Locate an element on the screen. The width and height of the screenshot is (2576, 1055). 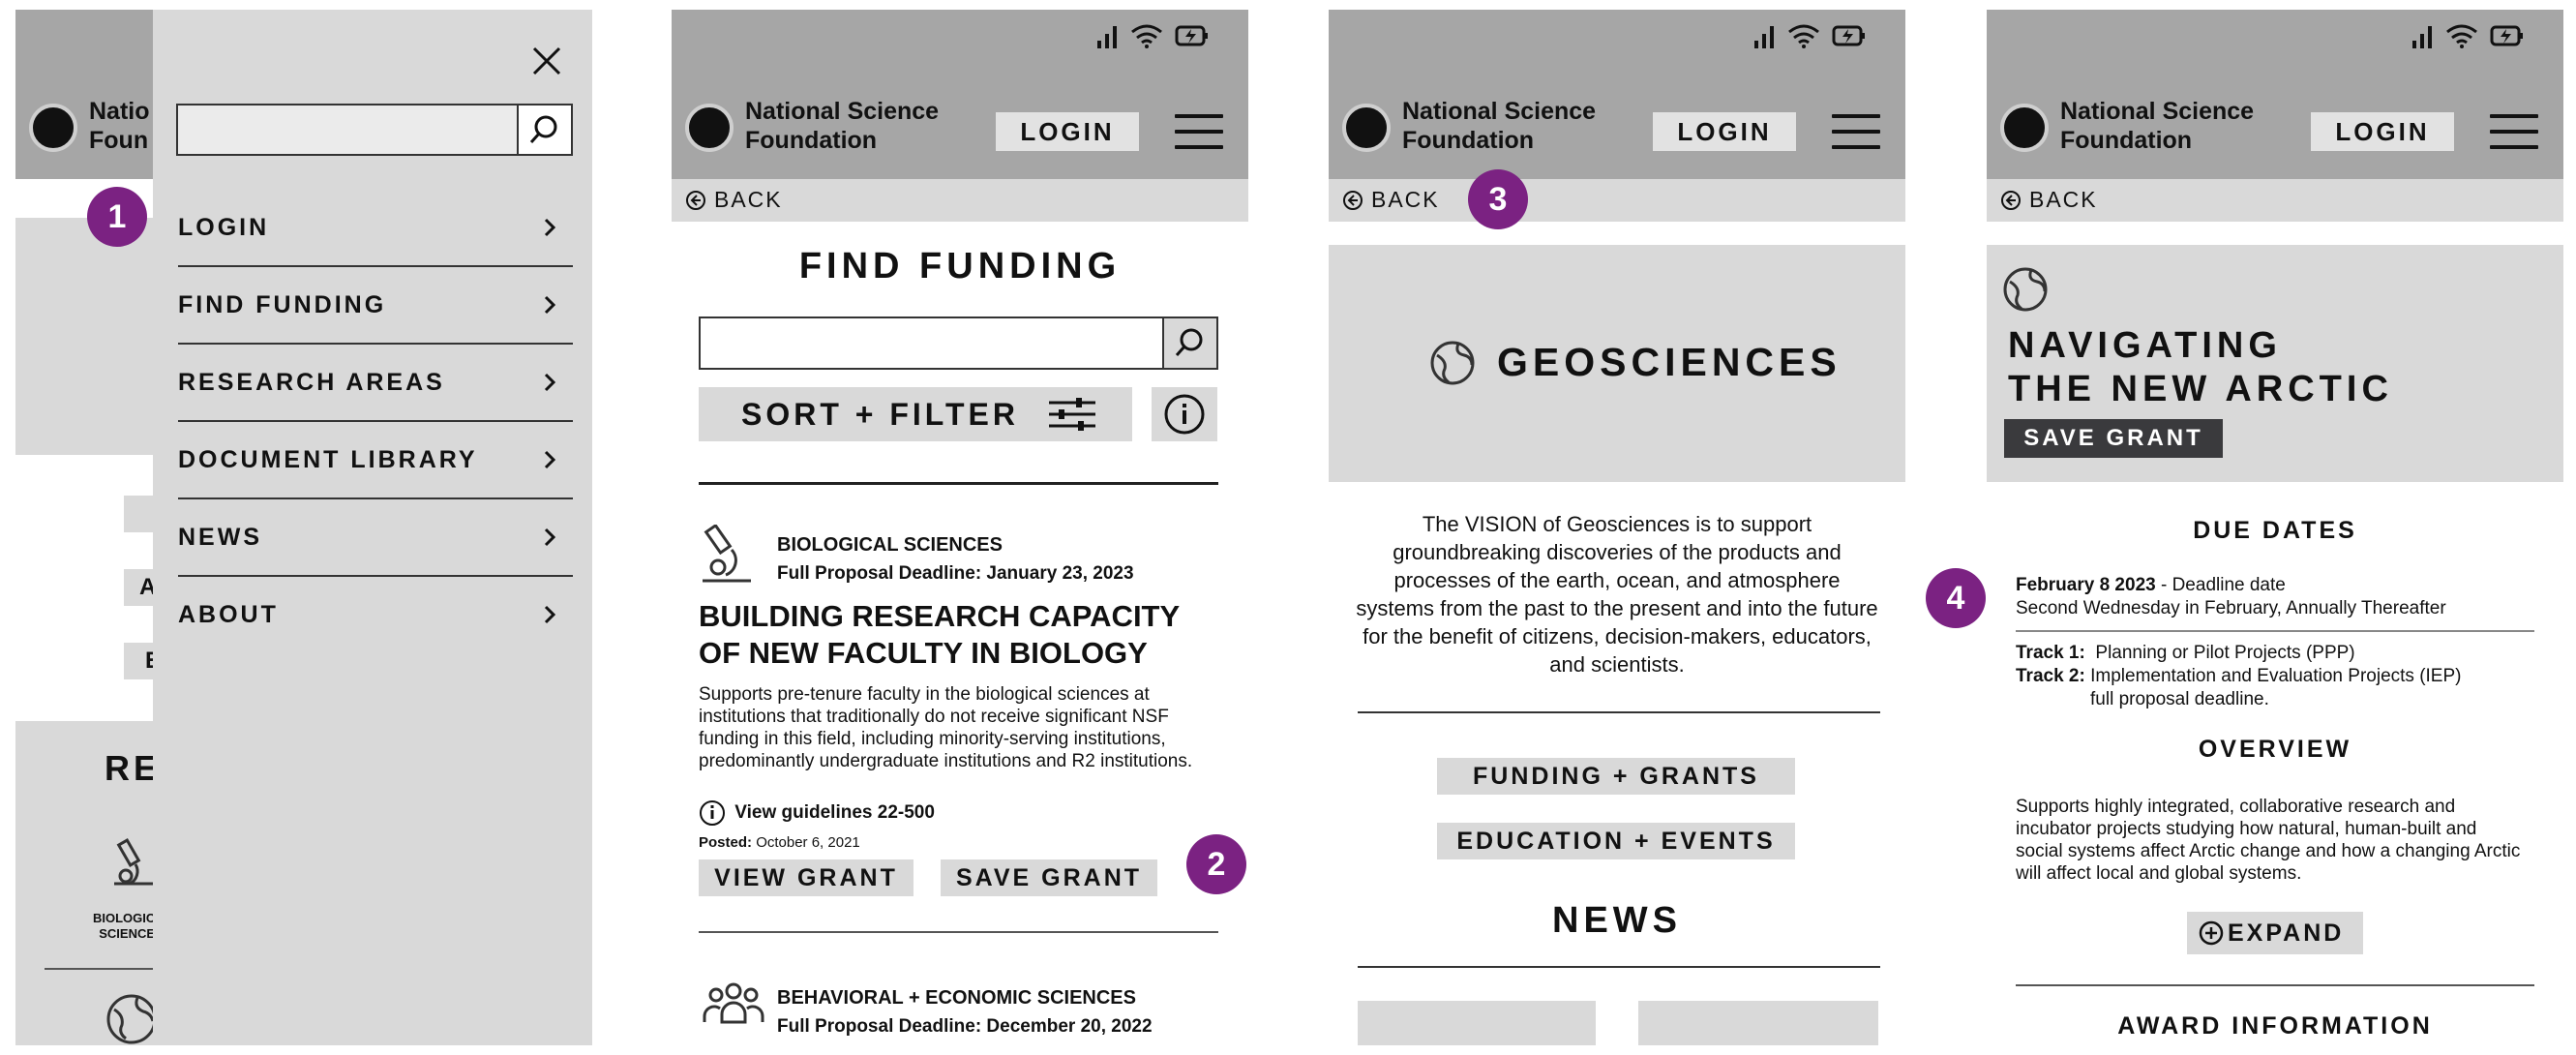
guidelines-link: View guidelines 22-500 is located at coordinates (817, 813).